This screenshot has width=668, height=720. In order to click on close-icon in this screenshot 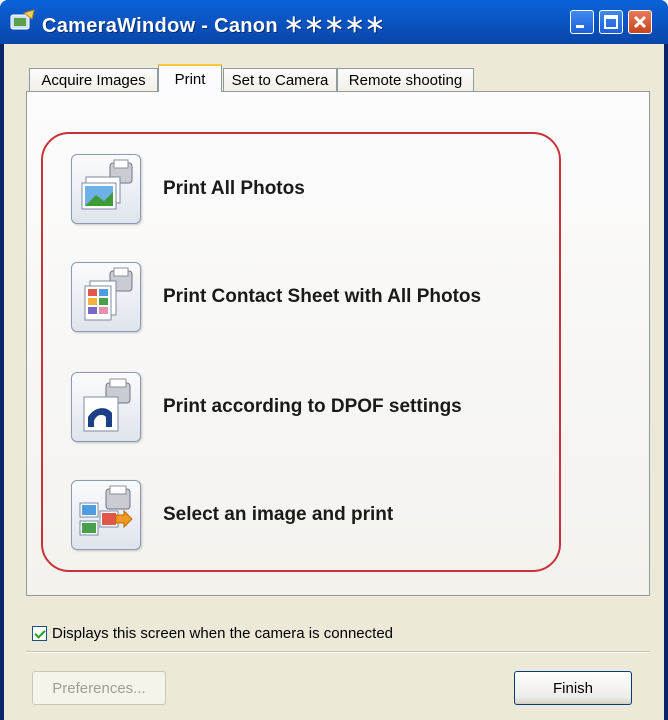, I will do `click(640, 22)`.